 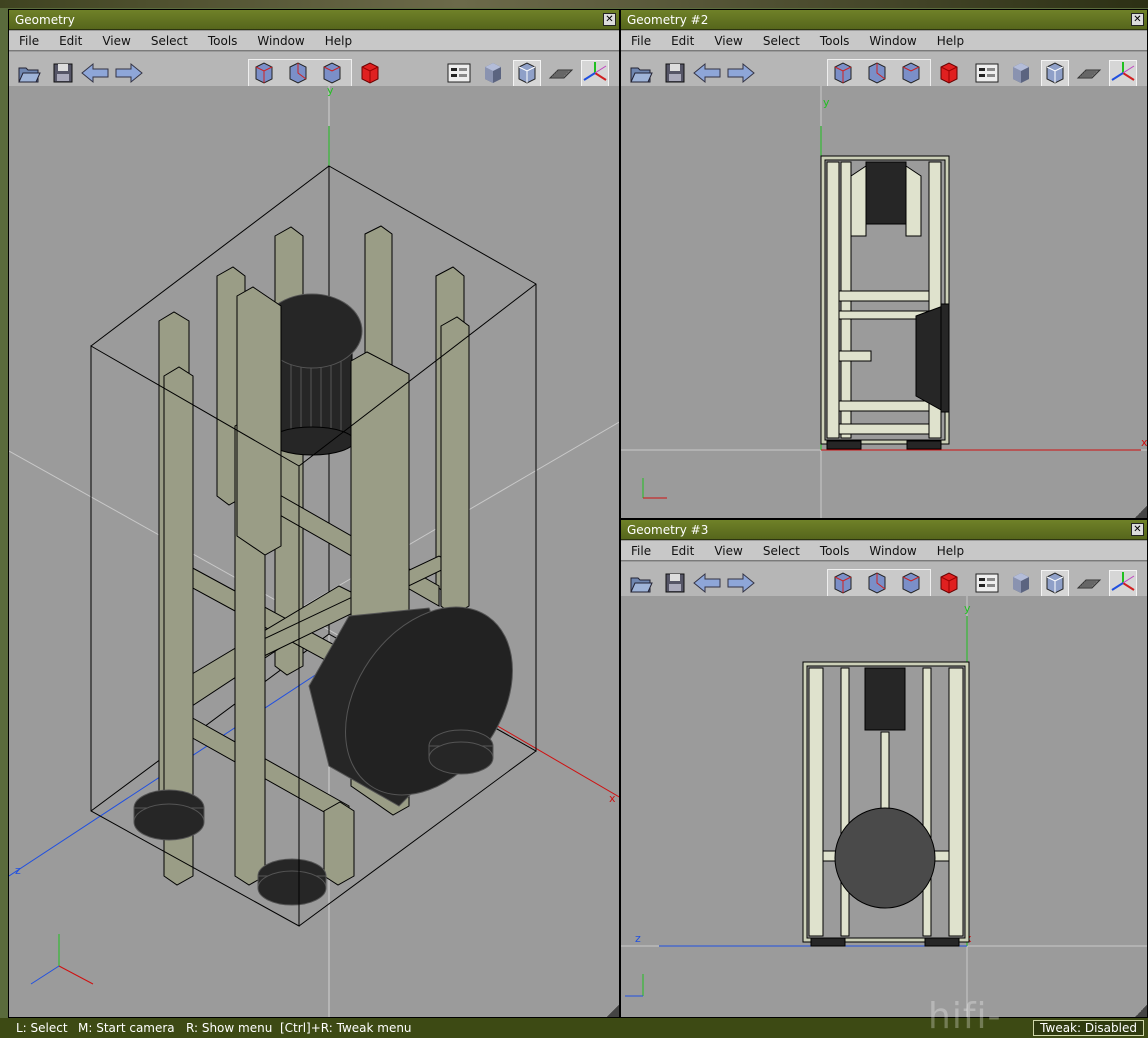 I want to click on axes-icon, so click(x=1123, y=584).